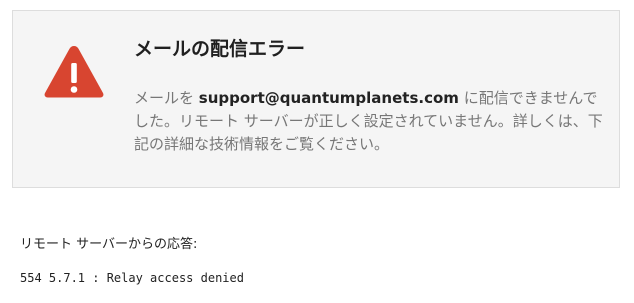 This screenshot has width=634, height=303. Describe the element at coordinates (166, 98) in the screenshot. I see `error-message-prefix: メールを` at that location.